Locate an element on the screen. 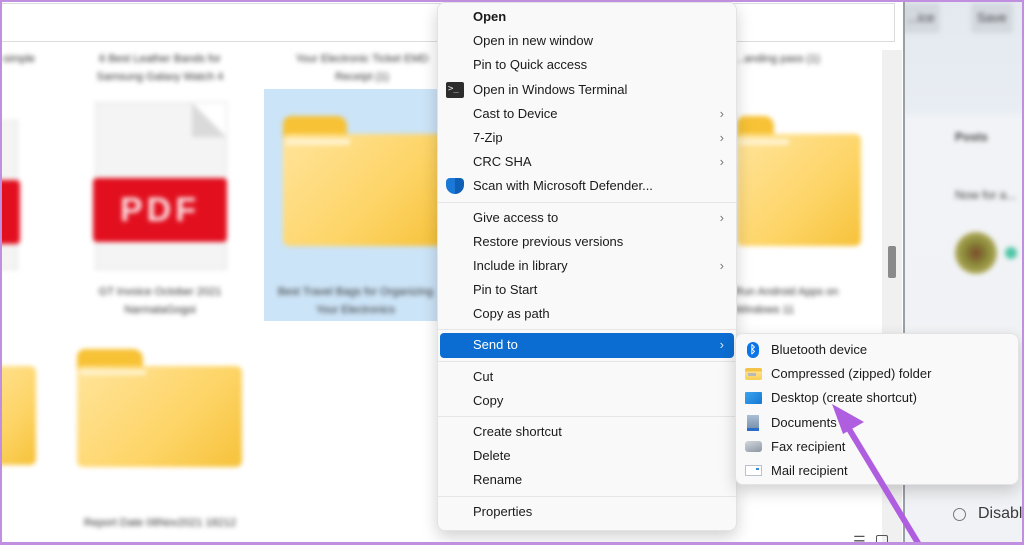  file-label: ...anding pass (1) is located at coordinates (785, 59).